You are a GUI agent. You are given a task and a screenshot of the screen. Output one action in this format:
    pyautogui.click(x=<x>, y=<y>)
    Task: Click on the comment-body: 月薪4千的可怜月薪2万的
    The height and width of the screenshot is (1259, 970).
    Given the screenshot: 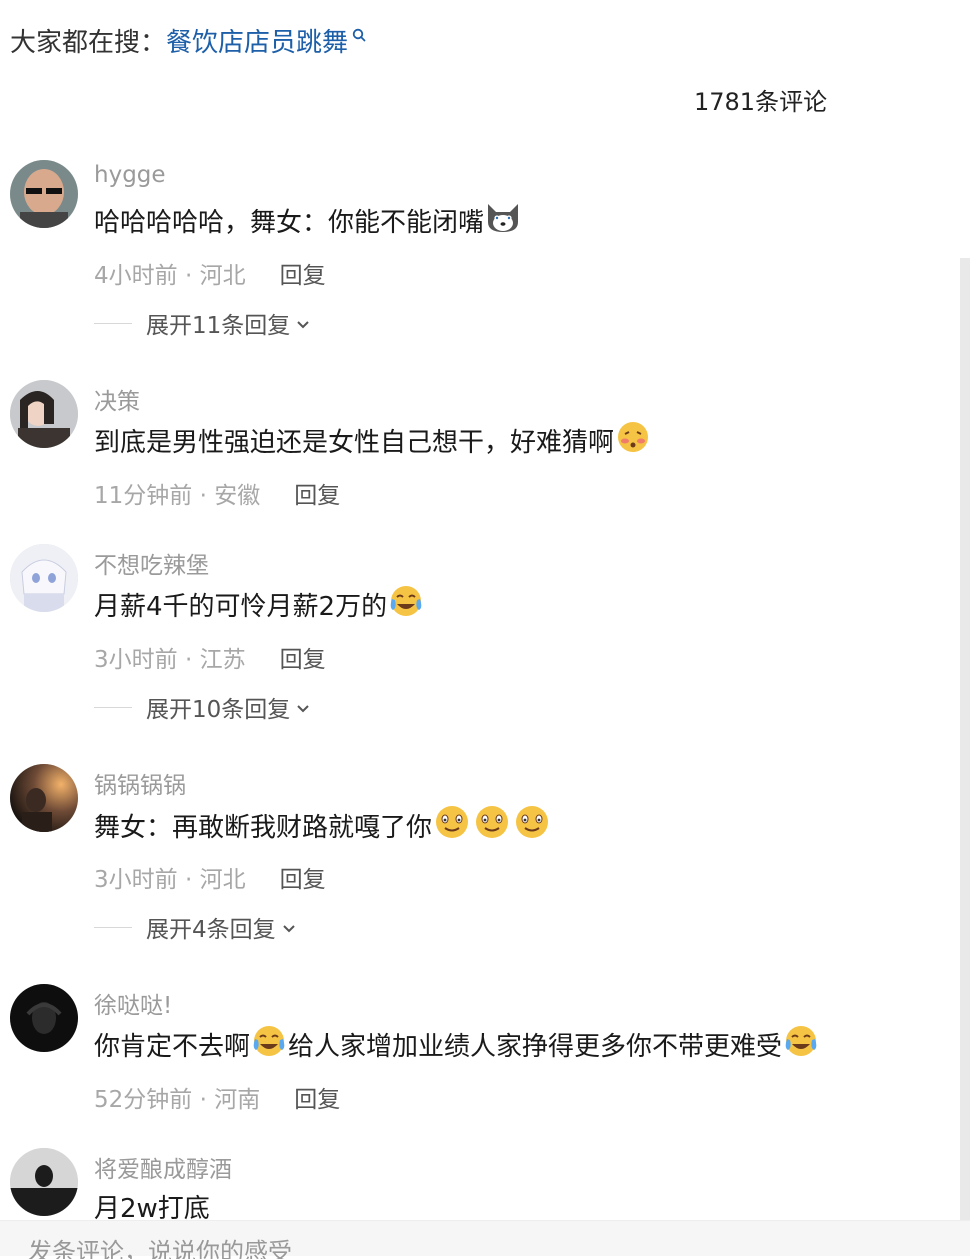 What is the action you would take?
    pyautogui.click(x=241, y=607)
    